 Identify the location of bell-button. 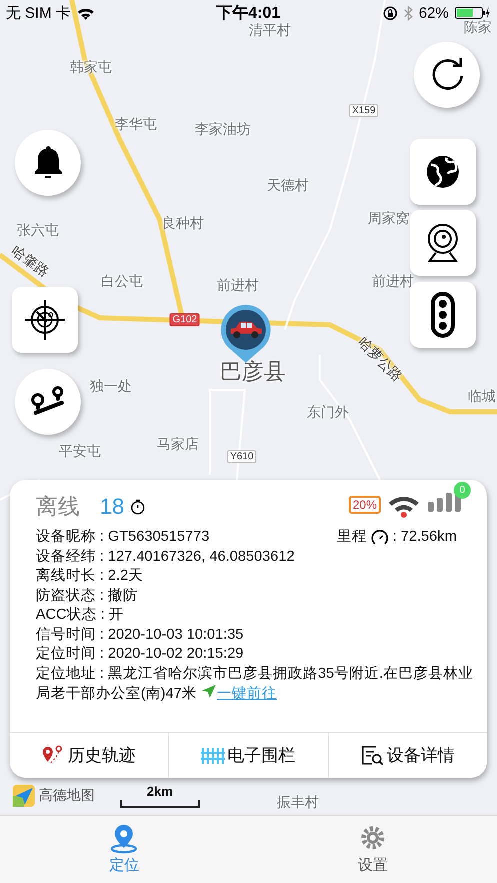
(48, 163).